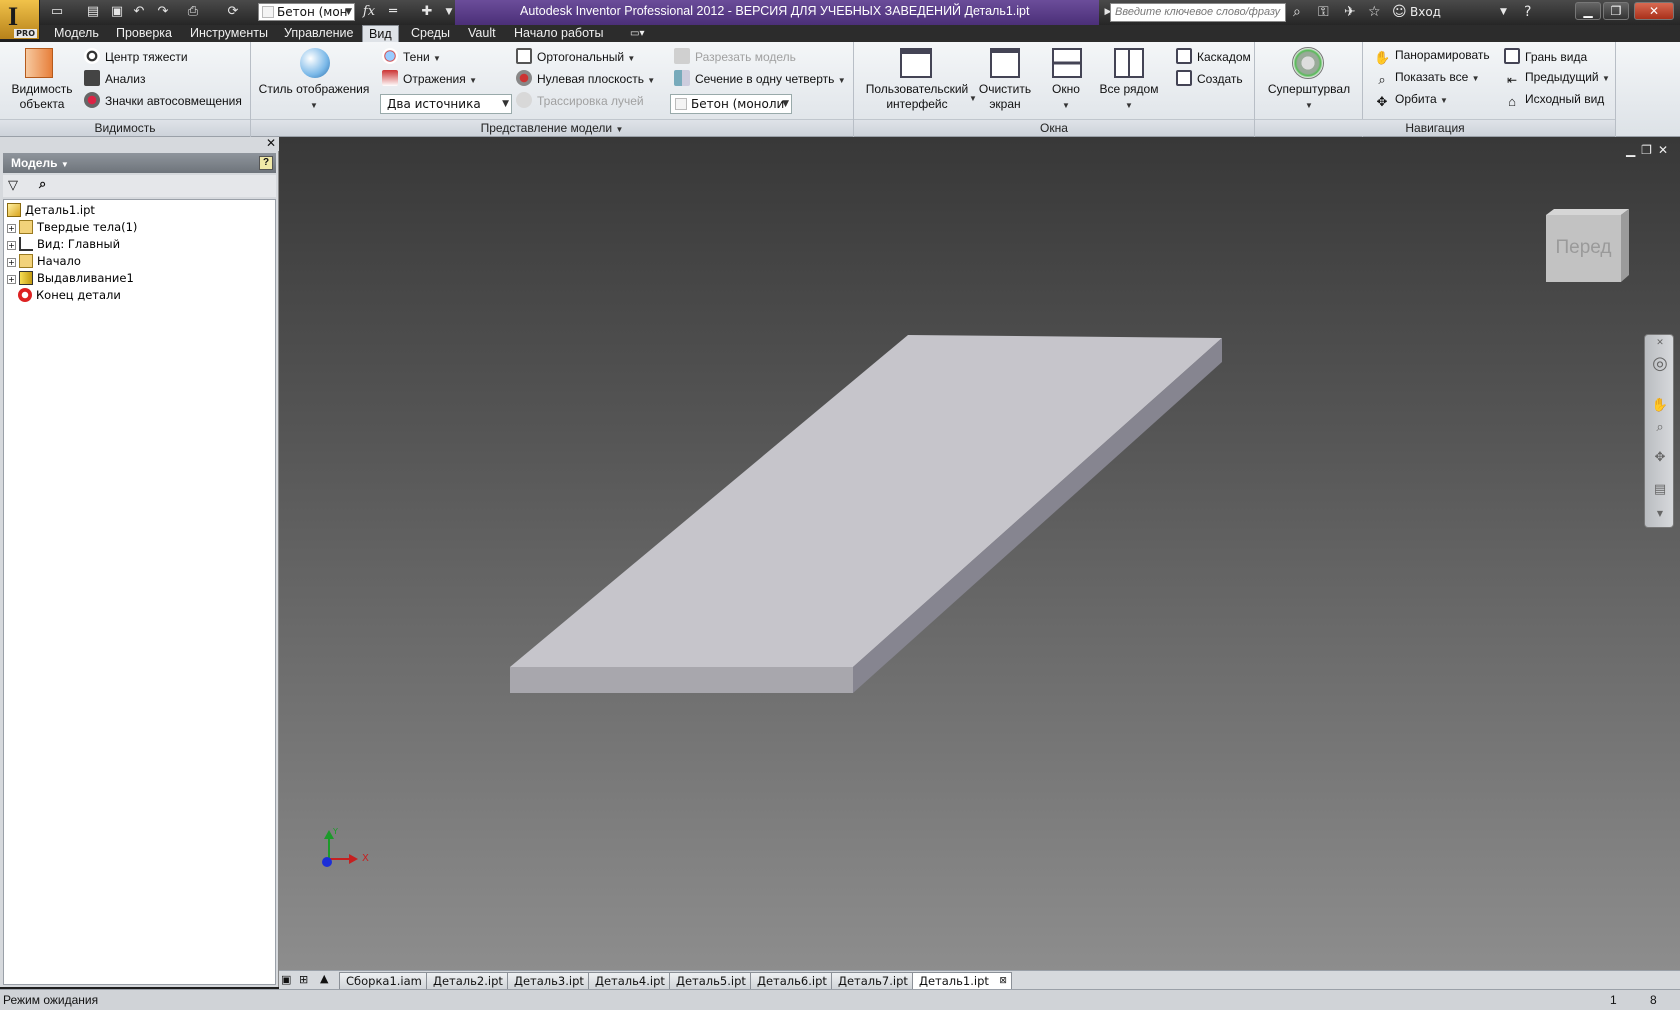  What do you see at coordinates (1545, 56) in the screenshot?
I see `look-at-button: Грань вида` at bounding box center [1545, 56].